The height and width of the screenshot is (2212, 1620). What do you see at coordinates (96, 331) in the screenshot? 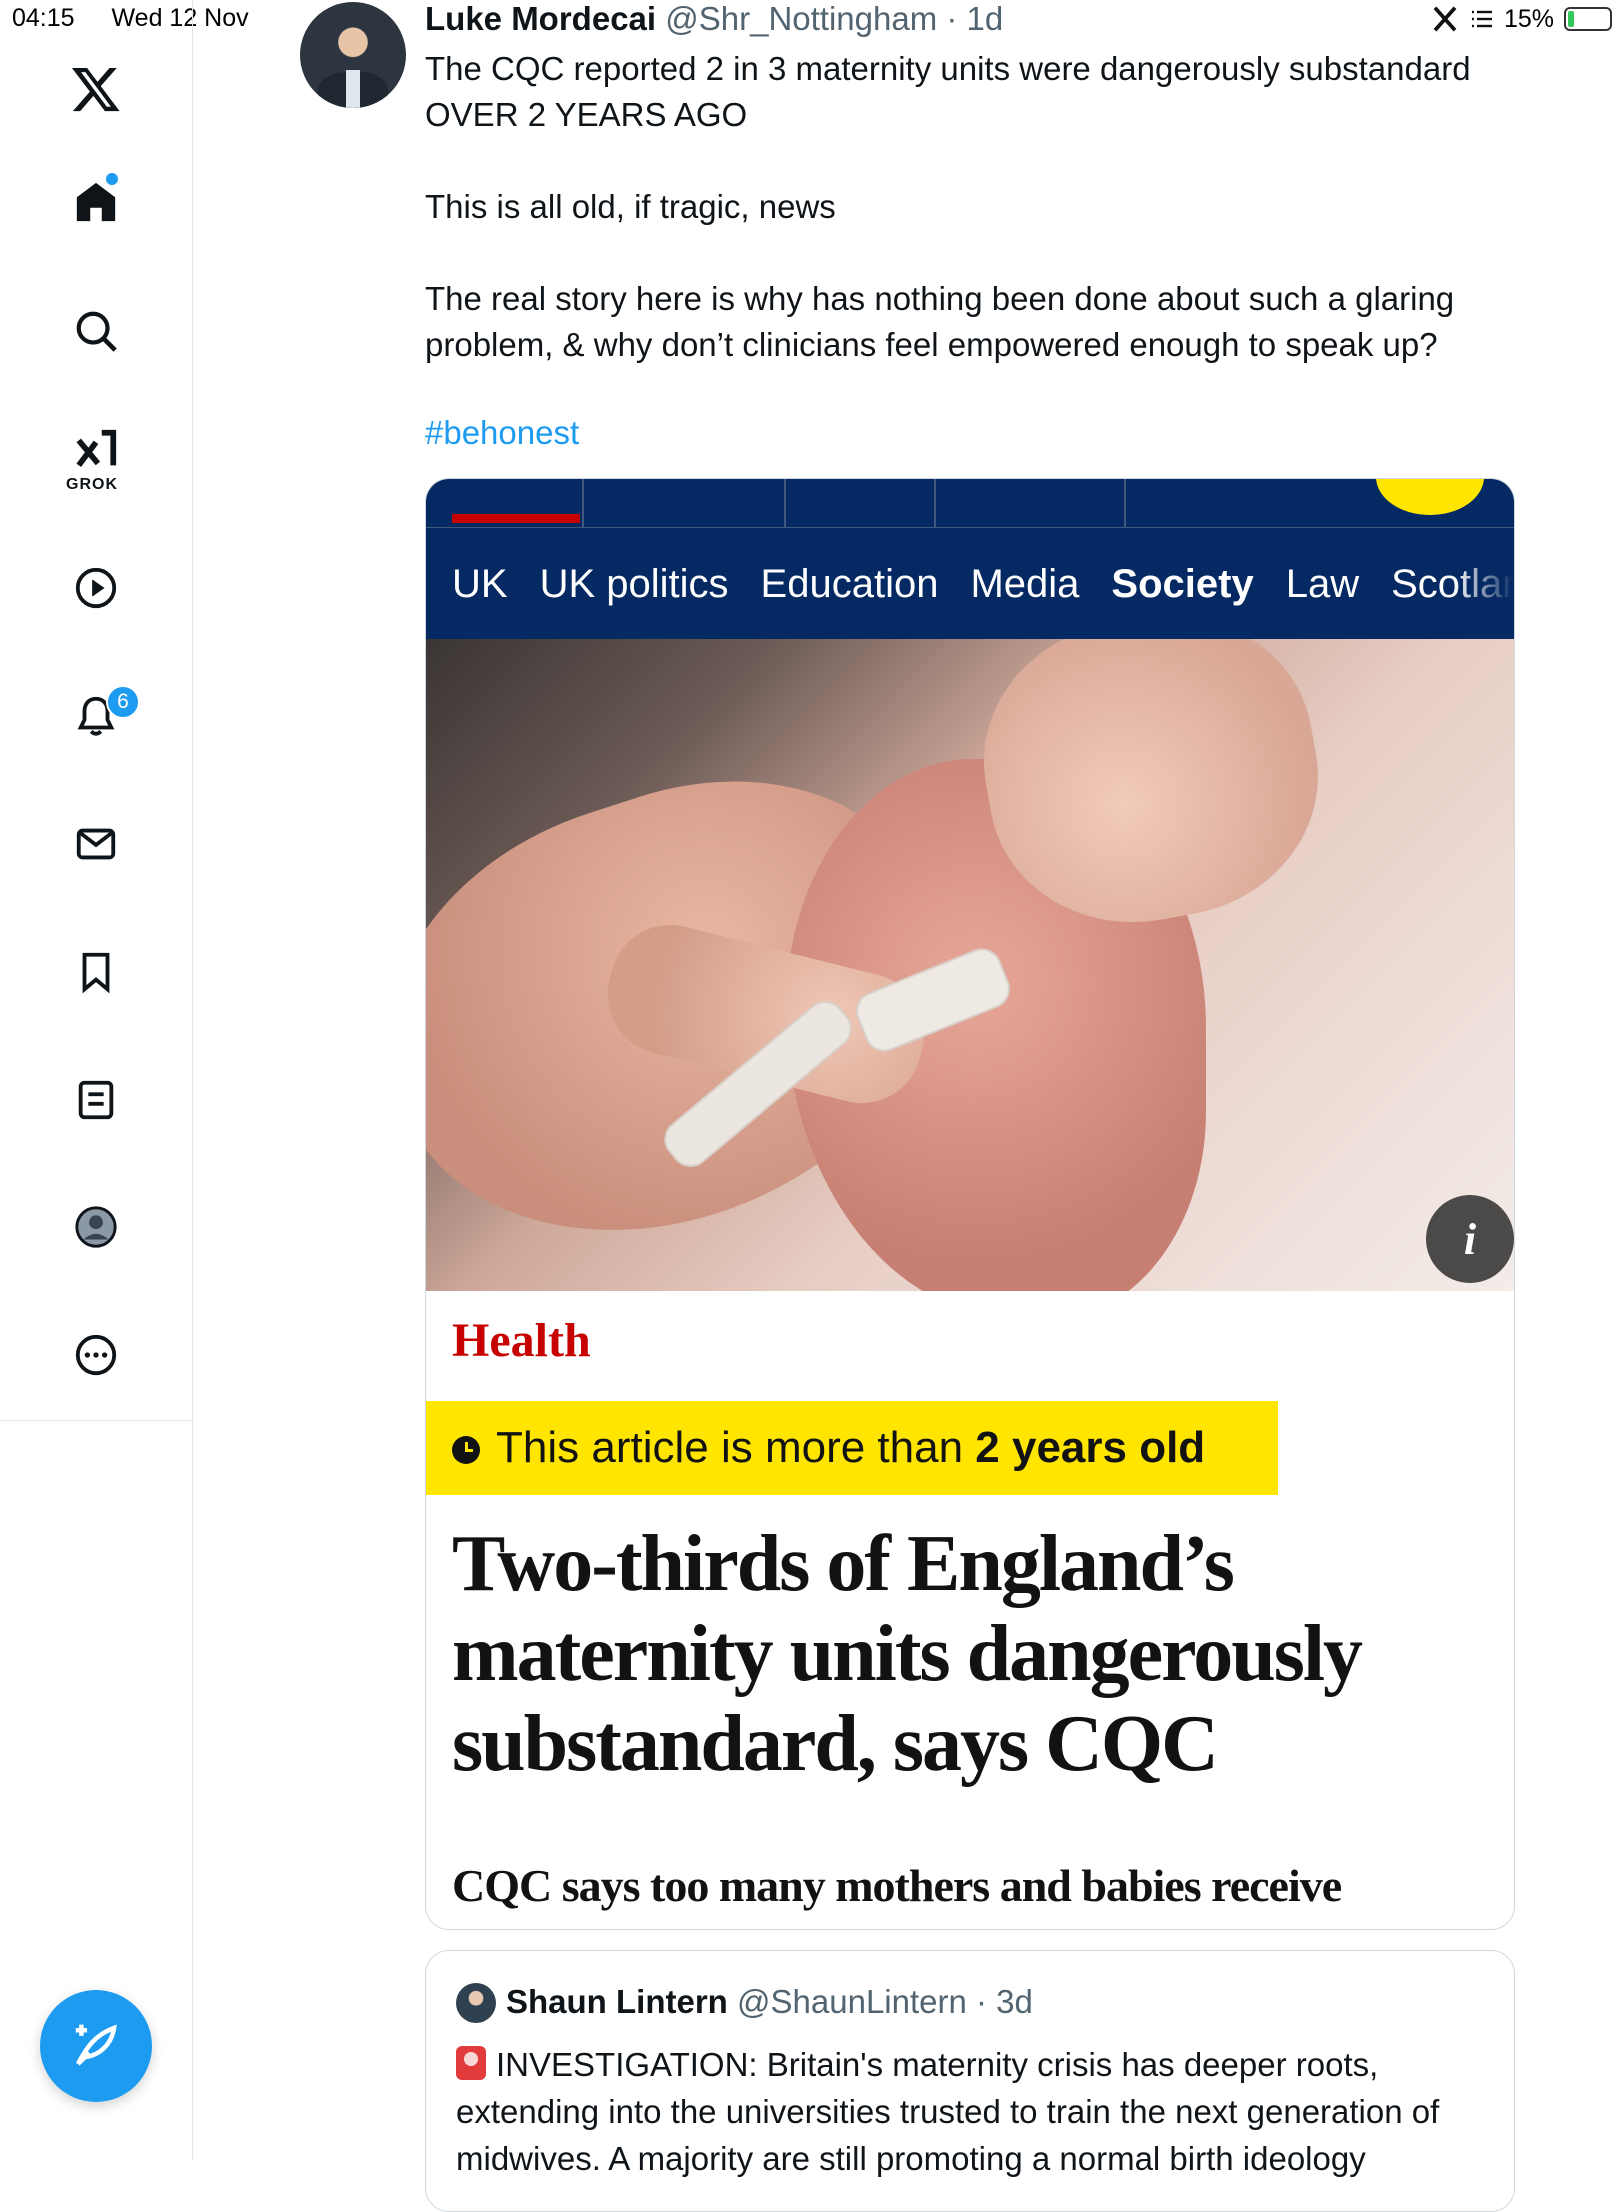
I see `search-icon` at bounding box center [96, 331].